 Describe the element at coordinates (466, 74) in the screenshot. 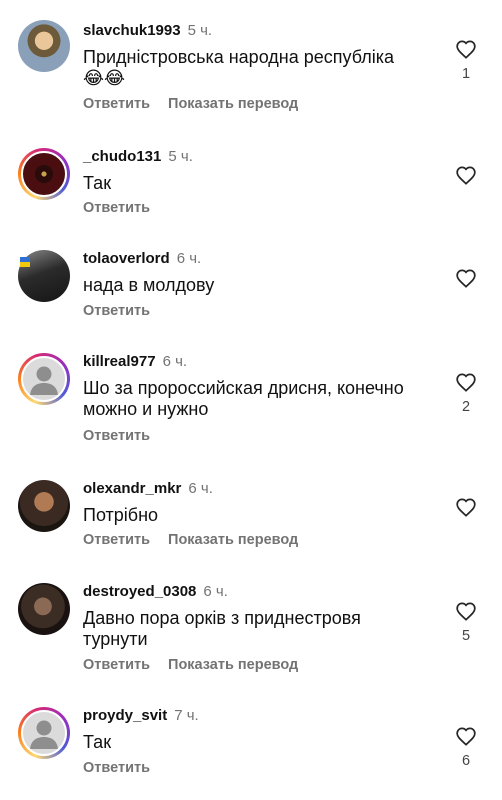

I see `like-count: 1` at that location.